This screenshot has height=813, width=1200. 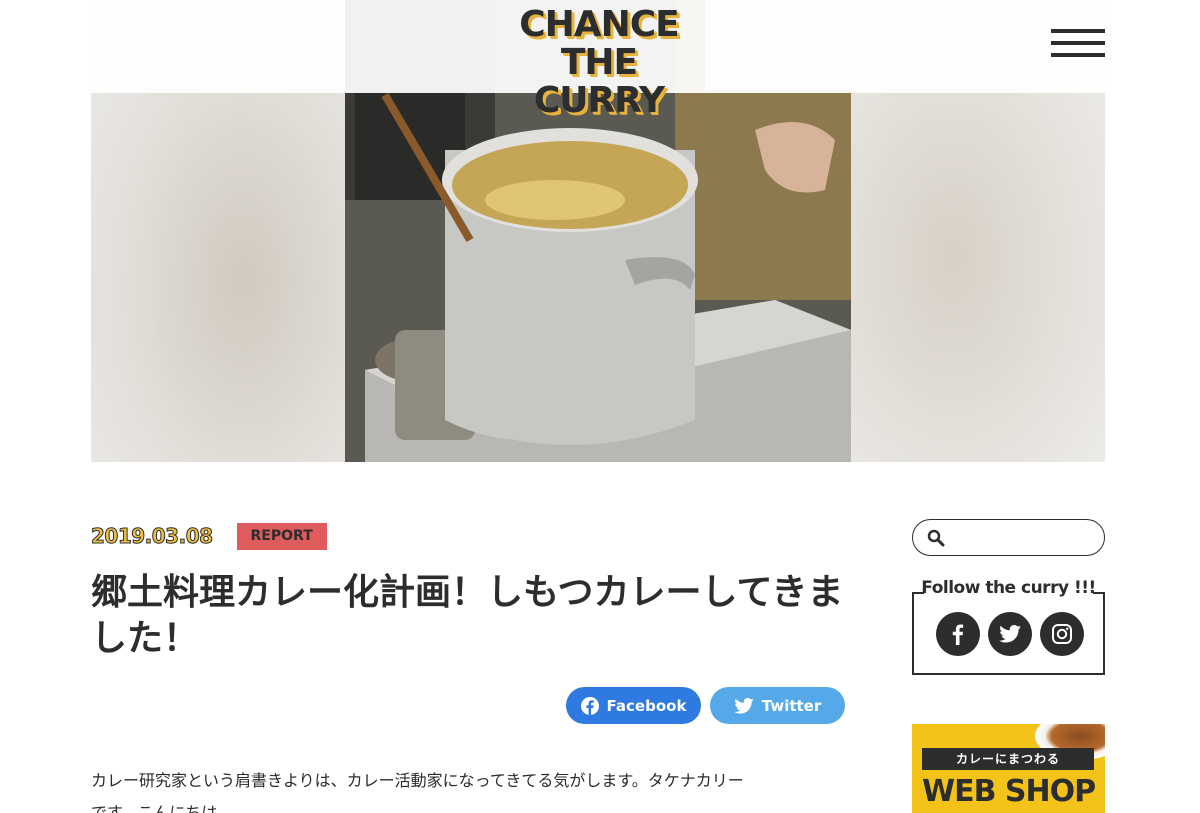 I want to click on banner-title: WEB SHOP, so click(x=1009, y=791).